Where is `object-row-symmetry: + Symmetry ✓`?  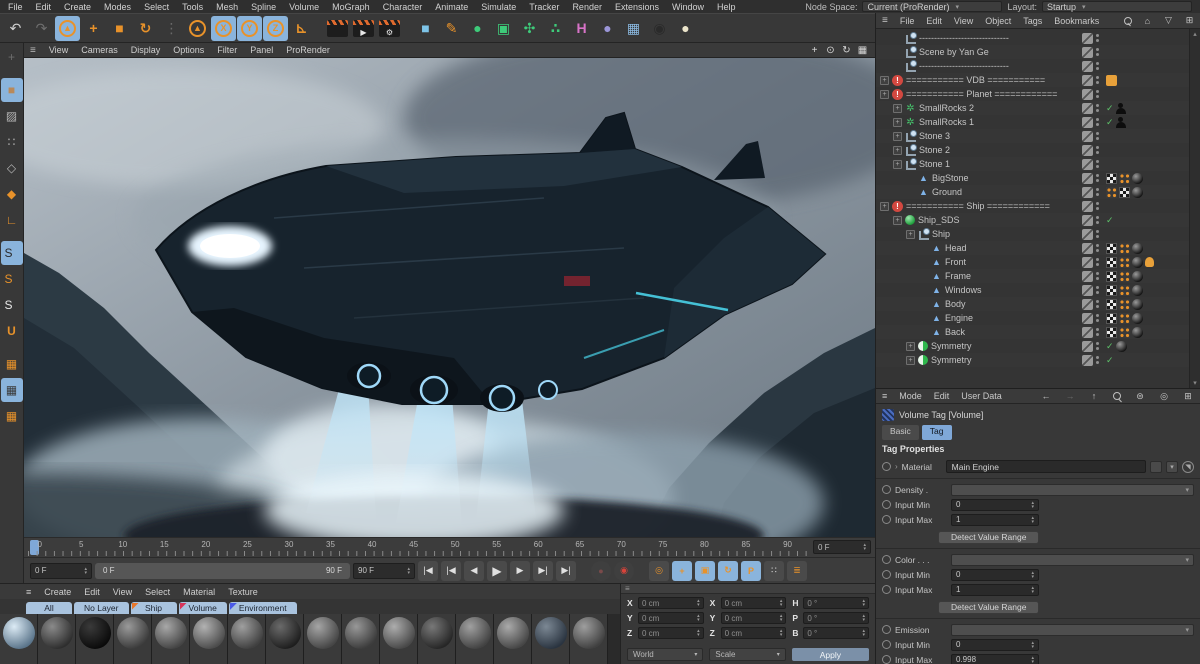 object-row-symmetry: + Symmetry ✓ is located at coordinates (1038, 360).